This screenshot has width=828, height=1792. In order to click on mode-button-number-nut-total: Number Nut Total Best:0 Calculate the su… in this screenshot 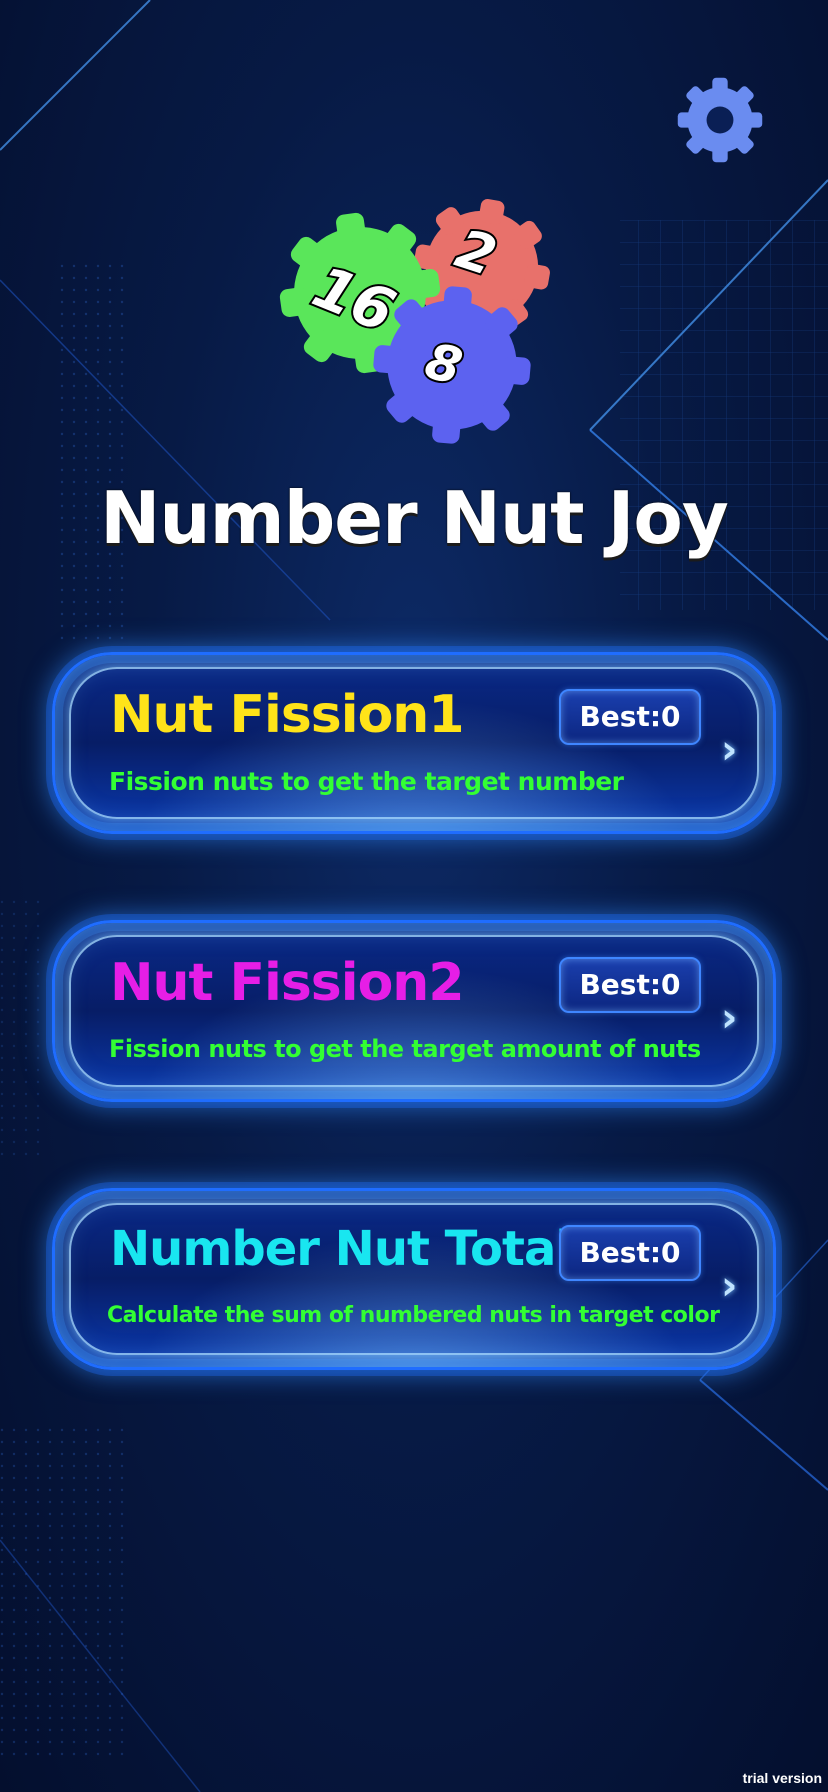, I will do `click(414, 1279)`.